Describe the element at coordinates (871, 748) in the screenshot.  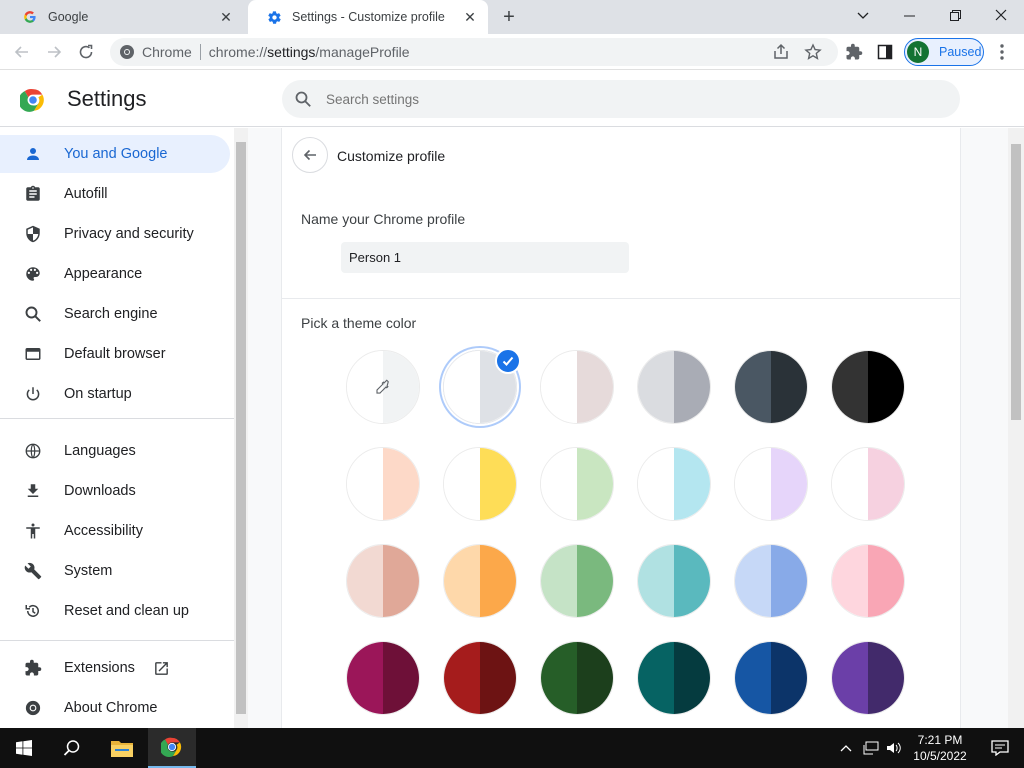
I see `network-icon` at that location.